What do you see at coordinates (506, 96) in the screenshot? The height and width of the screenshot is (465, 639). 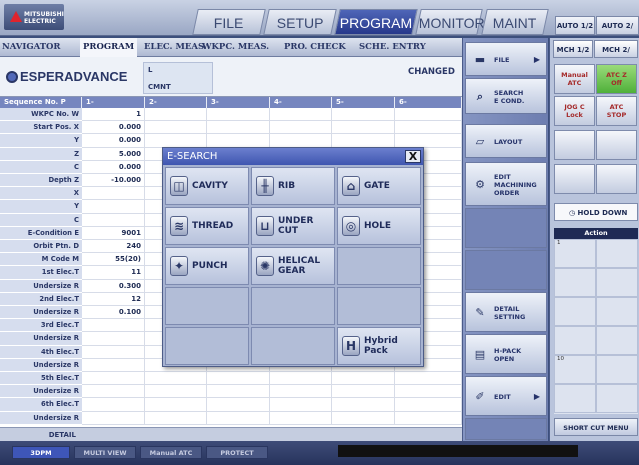 I see `search-econd-menu-button: ⌕ SEARCH E COND.` at bounding box center [506, 96].